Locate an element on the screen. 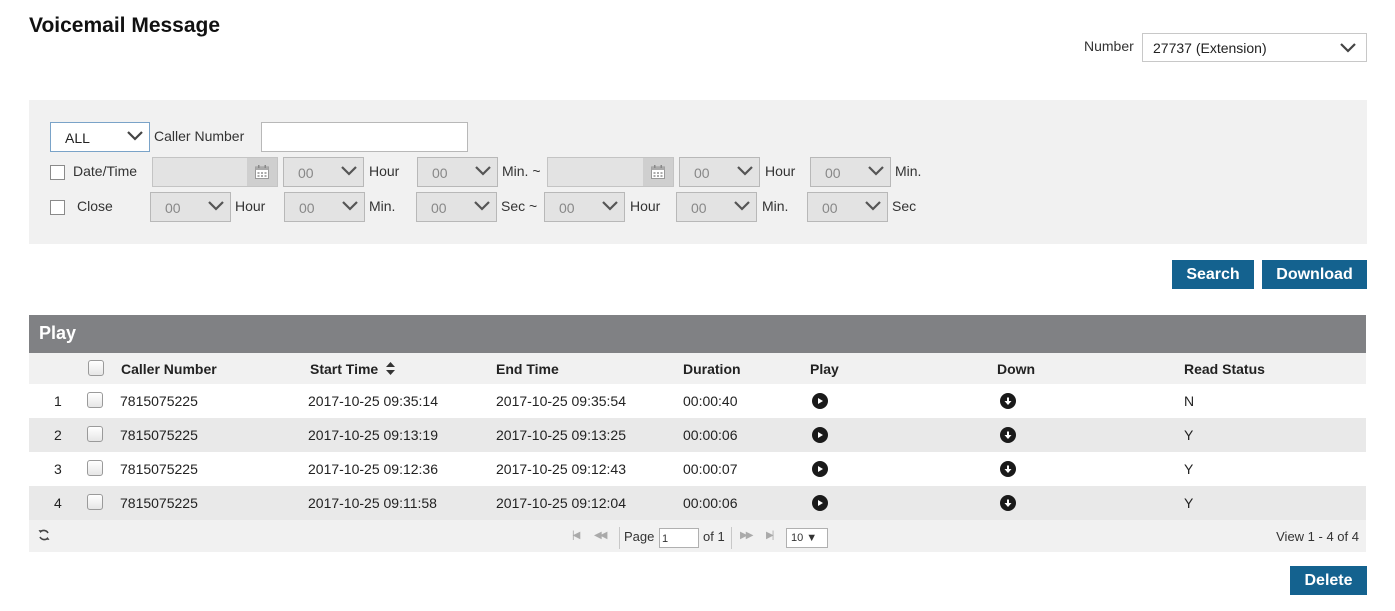  last-page-icon: ▶| is located at coordinates (770, 535).